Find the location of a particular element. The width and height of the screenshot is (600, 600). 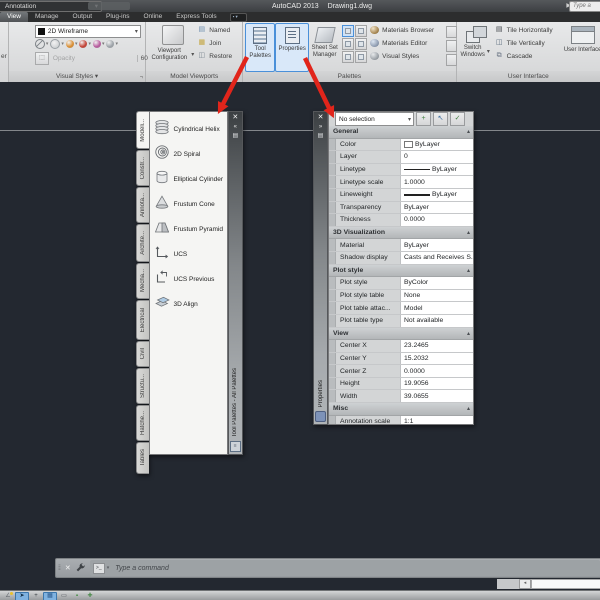

ribbon-tab-express-tools: Express Tools is located at coordinates (196, 17).